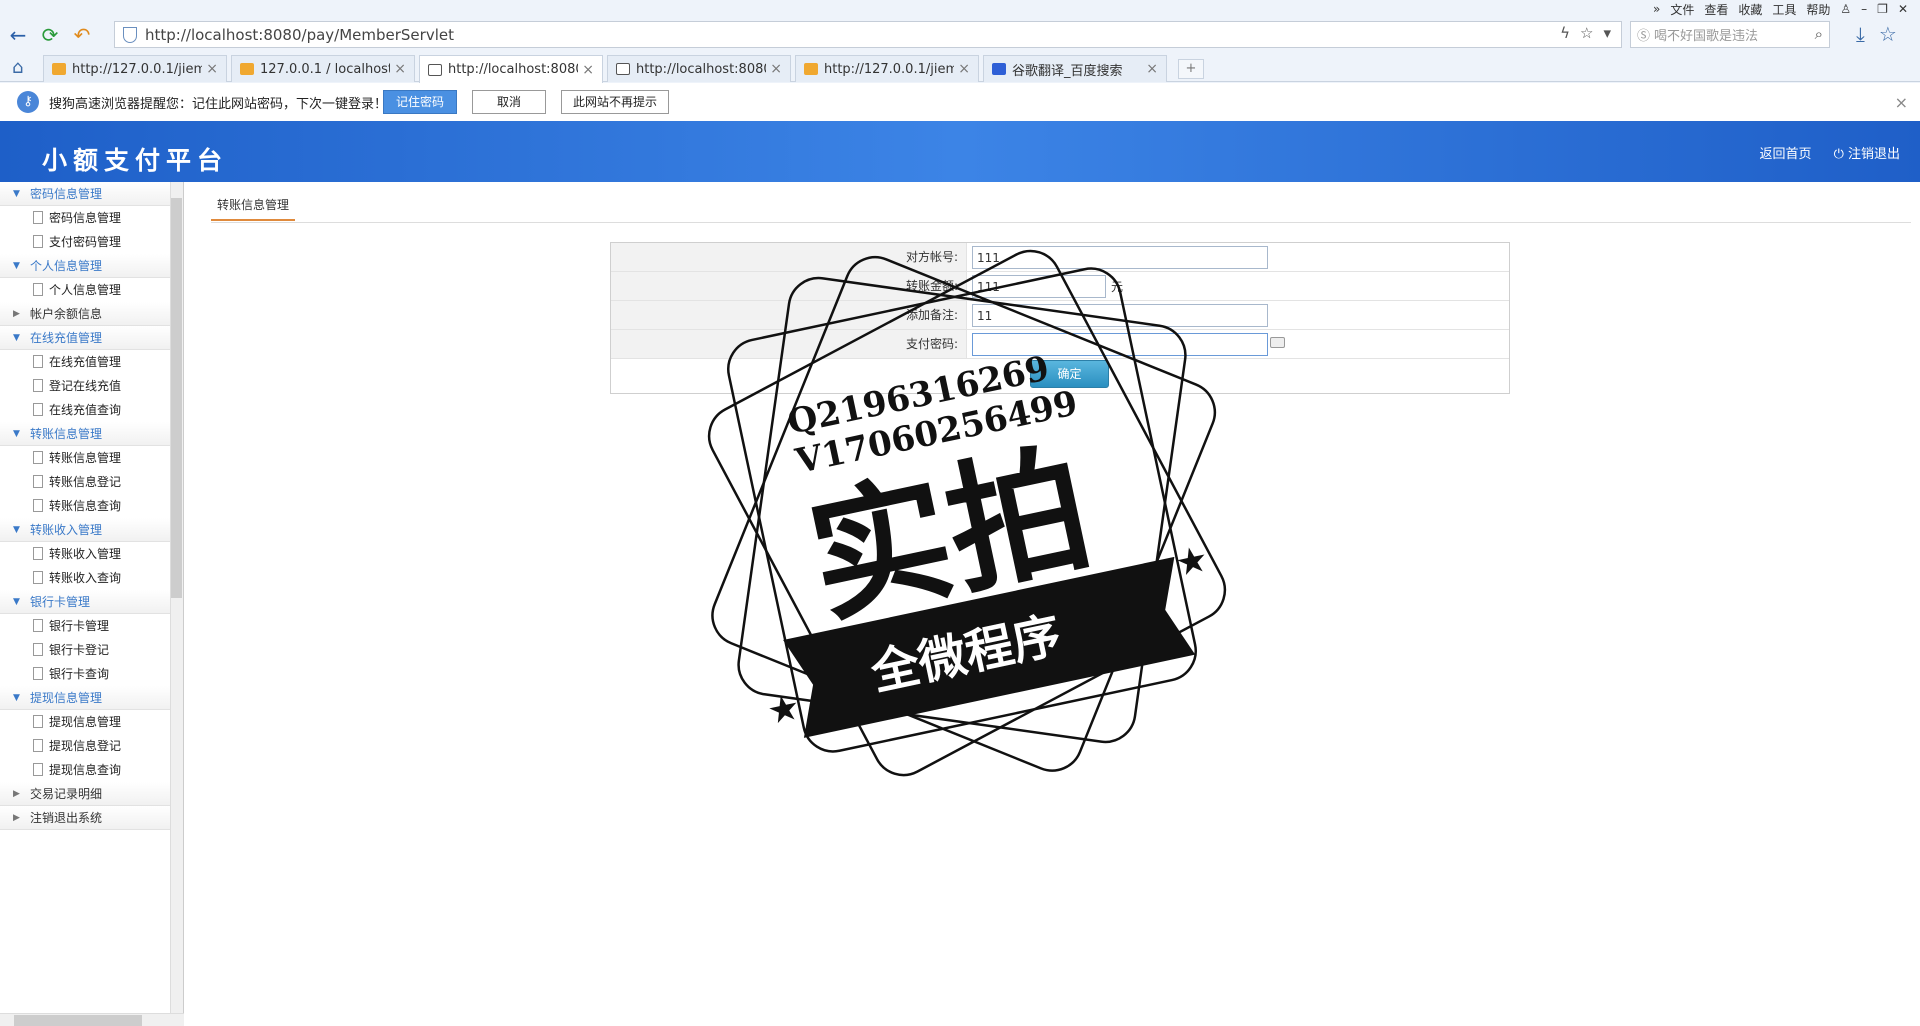 The height and width of the screenshot is (1026, 1920). Describe the element at coordinates (1819, 34) in the screenshot. I see `search-icon: ⌕` at that location.